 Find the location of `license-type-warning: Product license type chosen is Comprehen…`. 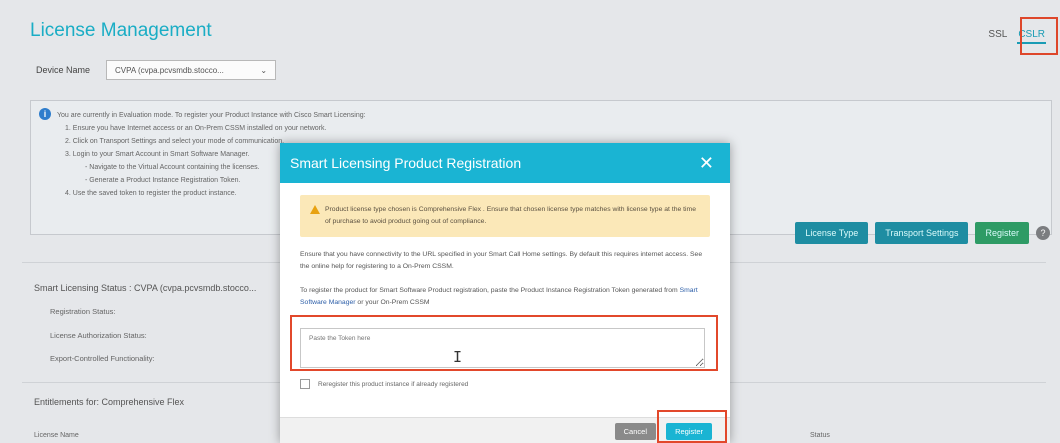

license-type-warning: Product license type chosen is Comprehen… is located at coordinates (505, 216).